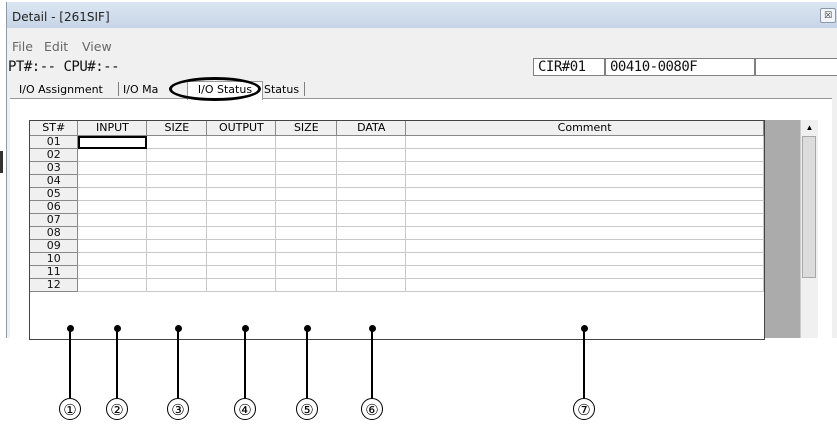 The image size is (837, 427). I want to click on col-header-st: ST#, so click(54, 128).